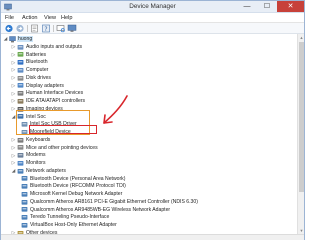  I want to click on tree-item-label: Bluetooth Device (RFCOMM Protocol TDI), so click(78, 186).